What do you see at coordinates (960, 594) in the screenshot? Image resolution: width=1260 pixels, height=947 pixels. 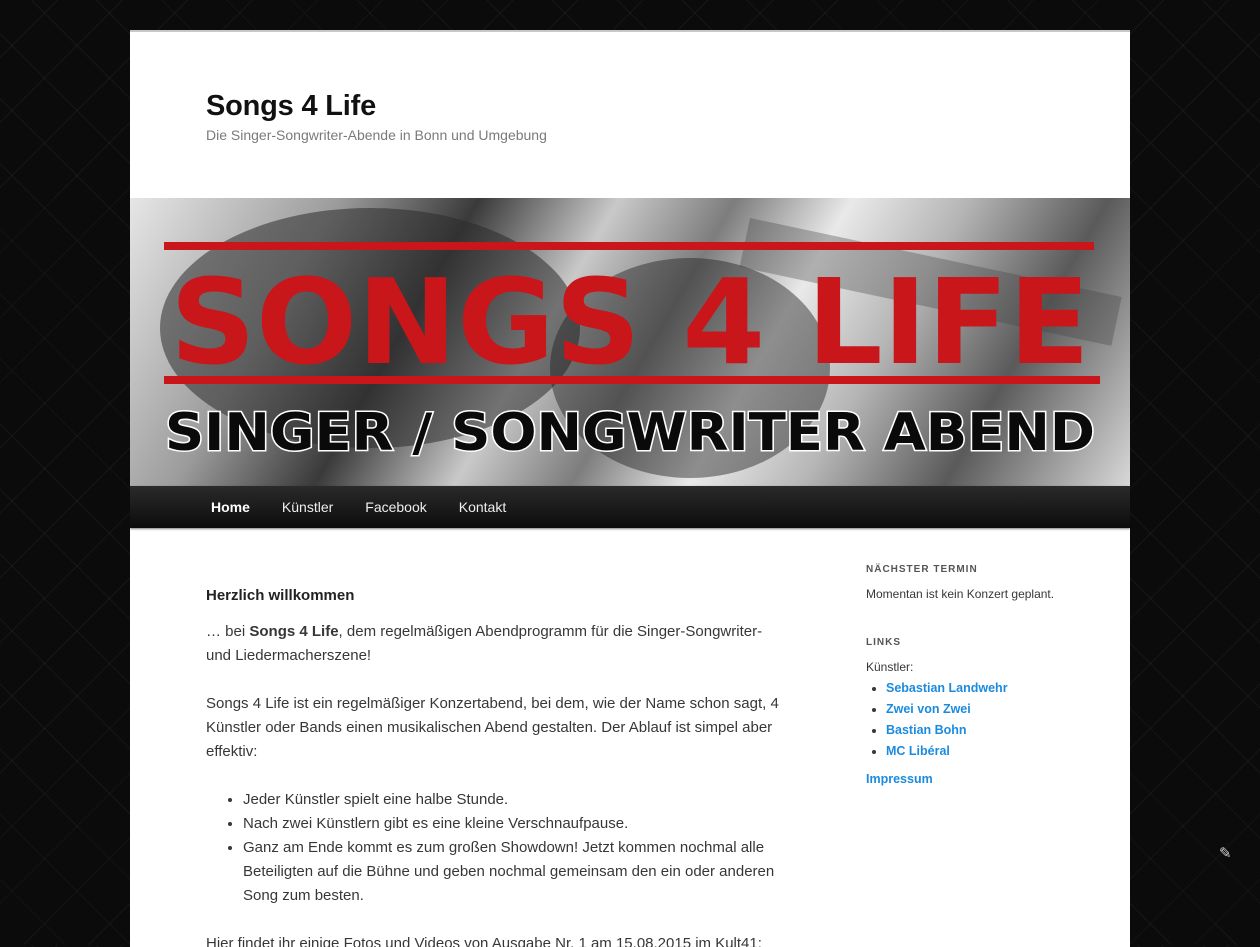 I see `next-event-text: Momentan ist kein Konzert geplant.` at bounding box center [960, 594].